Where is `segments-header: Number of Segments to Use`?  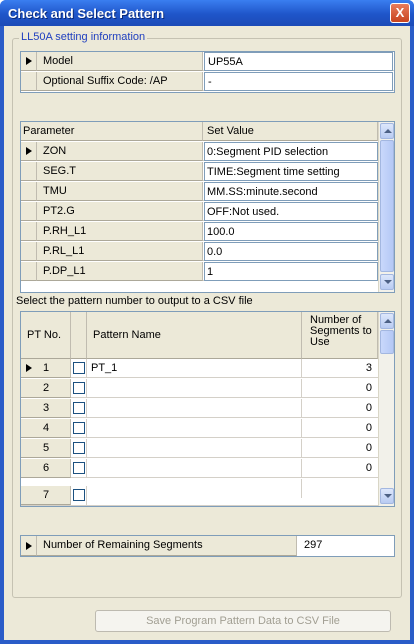 segments-header: Number of Segments to Use is located at coordinates (340, 335).